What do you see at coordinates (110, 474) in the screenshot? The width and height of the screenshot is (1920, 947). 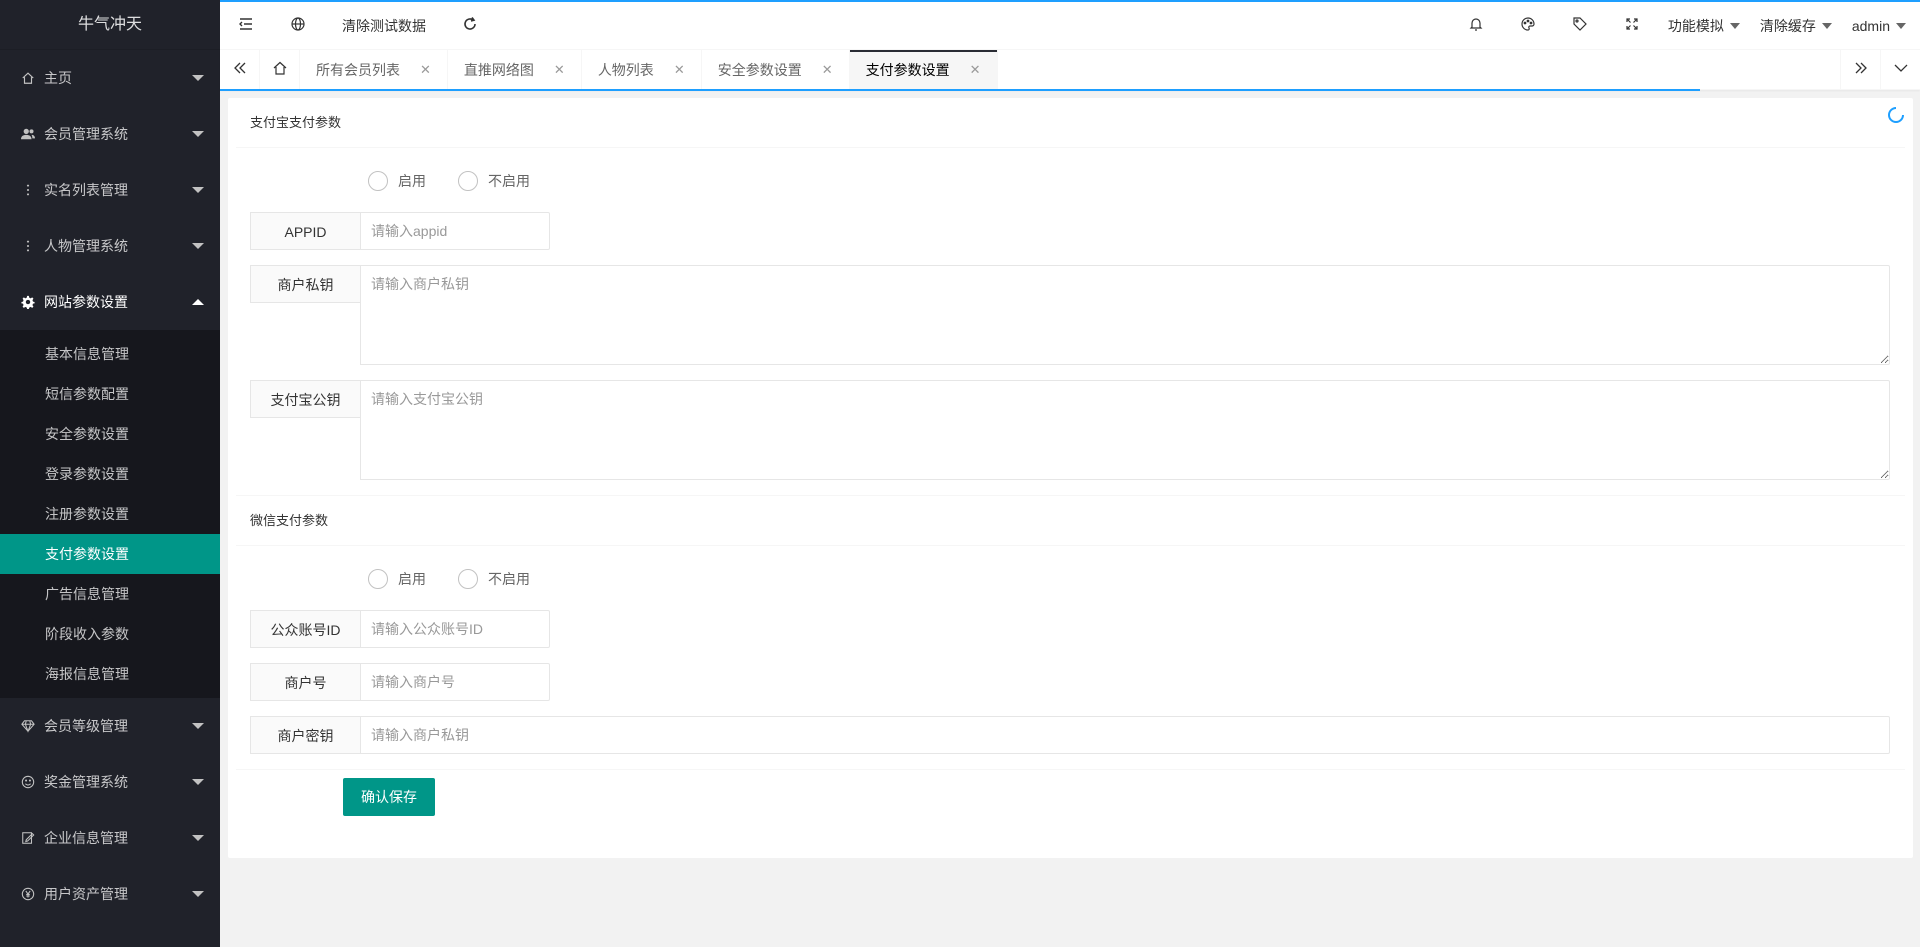 I see `submenu-item-login: 登录参数设置` at bounding box center [110, 474].